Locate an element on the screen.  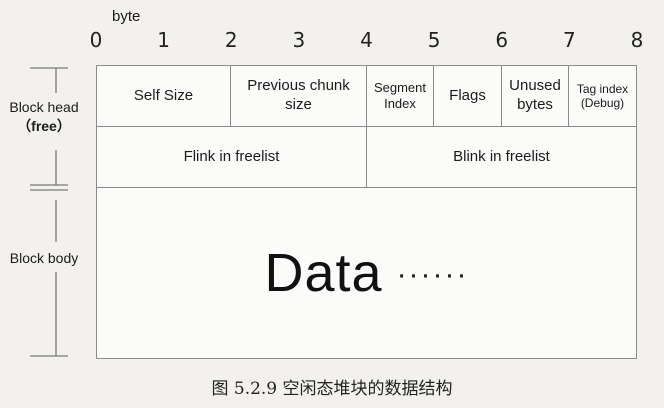
byte-tick-8: 8 is located at coordinates (637, 40).